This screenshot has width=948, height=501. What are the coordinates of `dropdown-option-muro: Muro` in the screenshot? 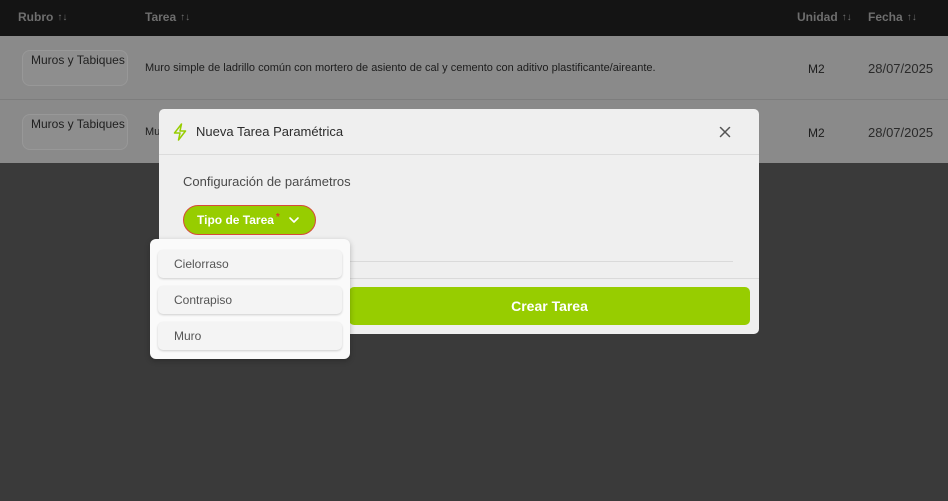 It's located at (250, 336).